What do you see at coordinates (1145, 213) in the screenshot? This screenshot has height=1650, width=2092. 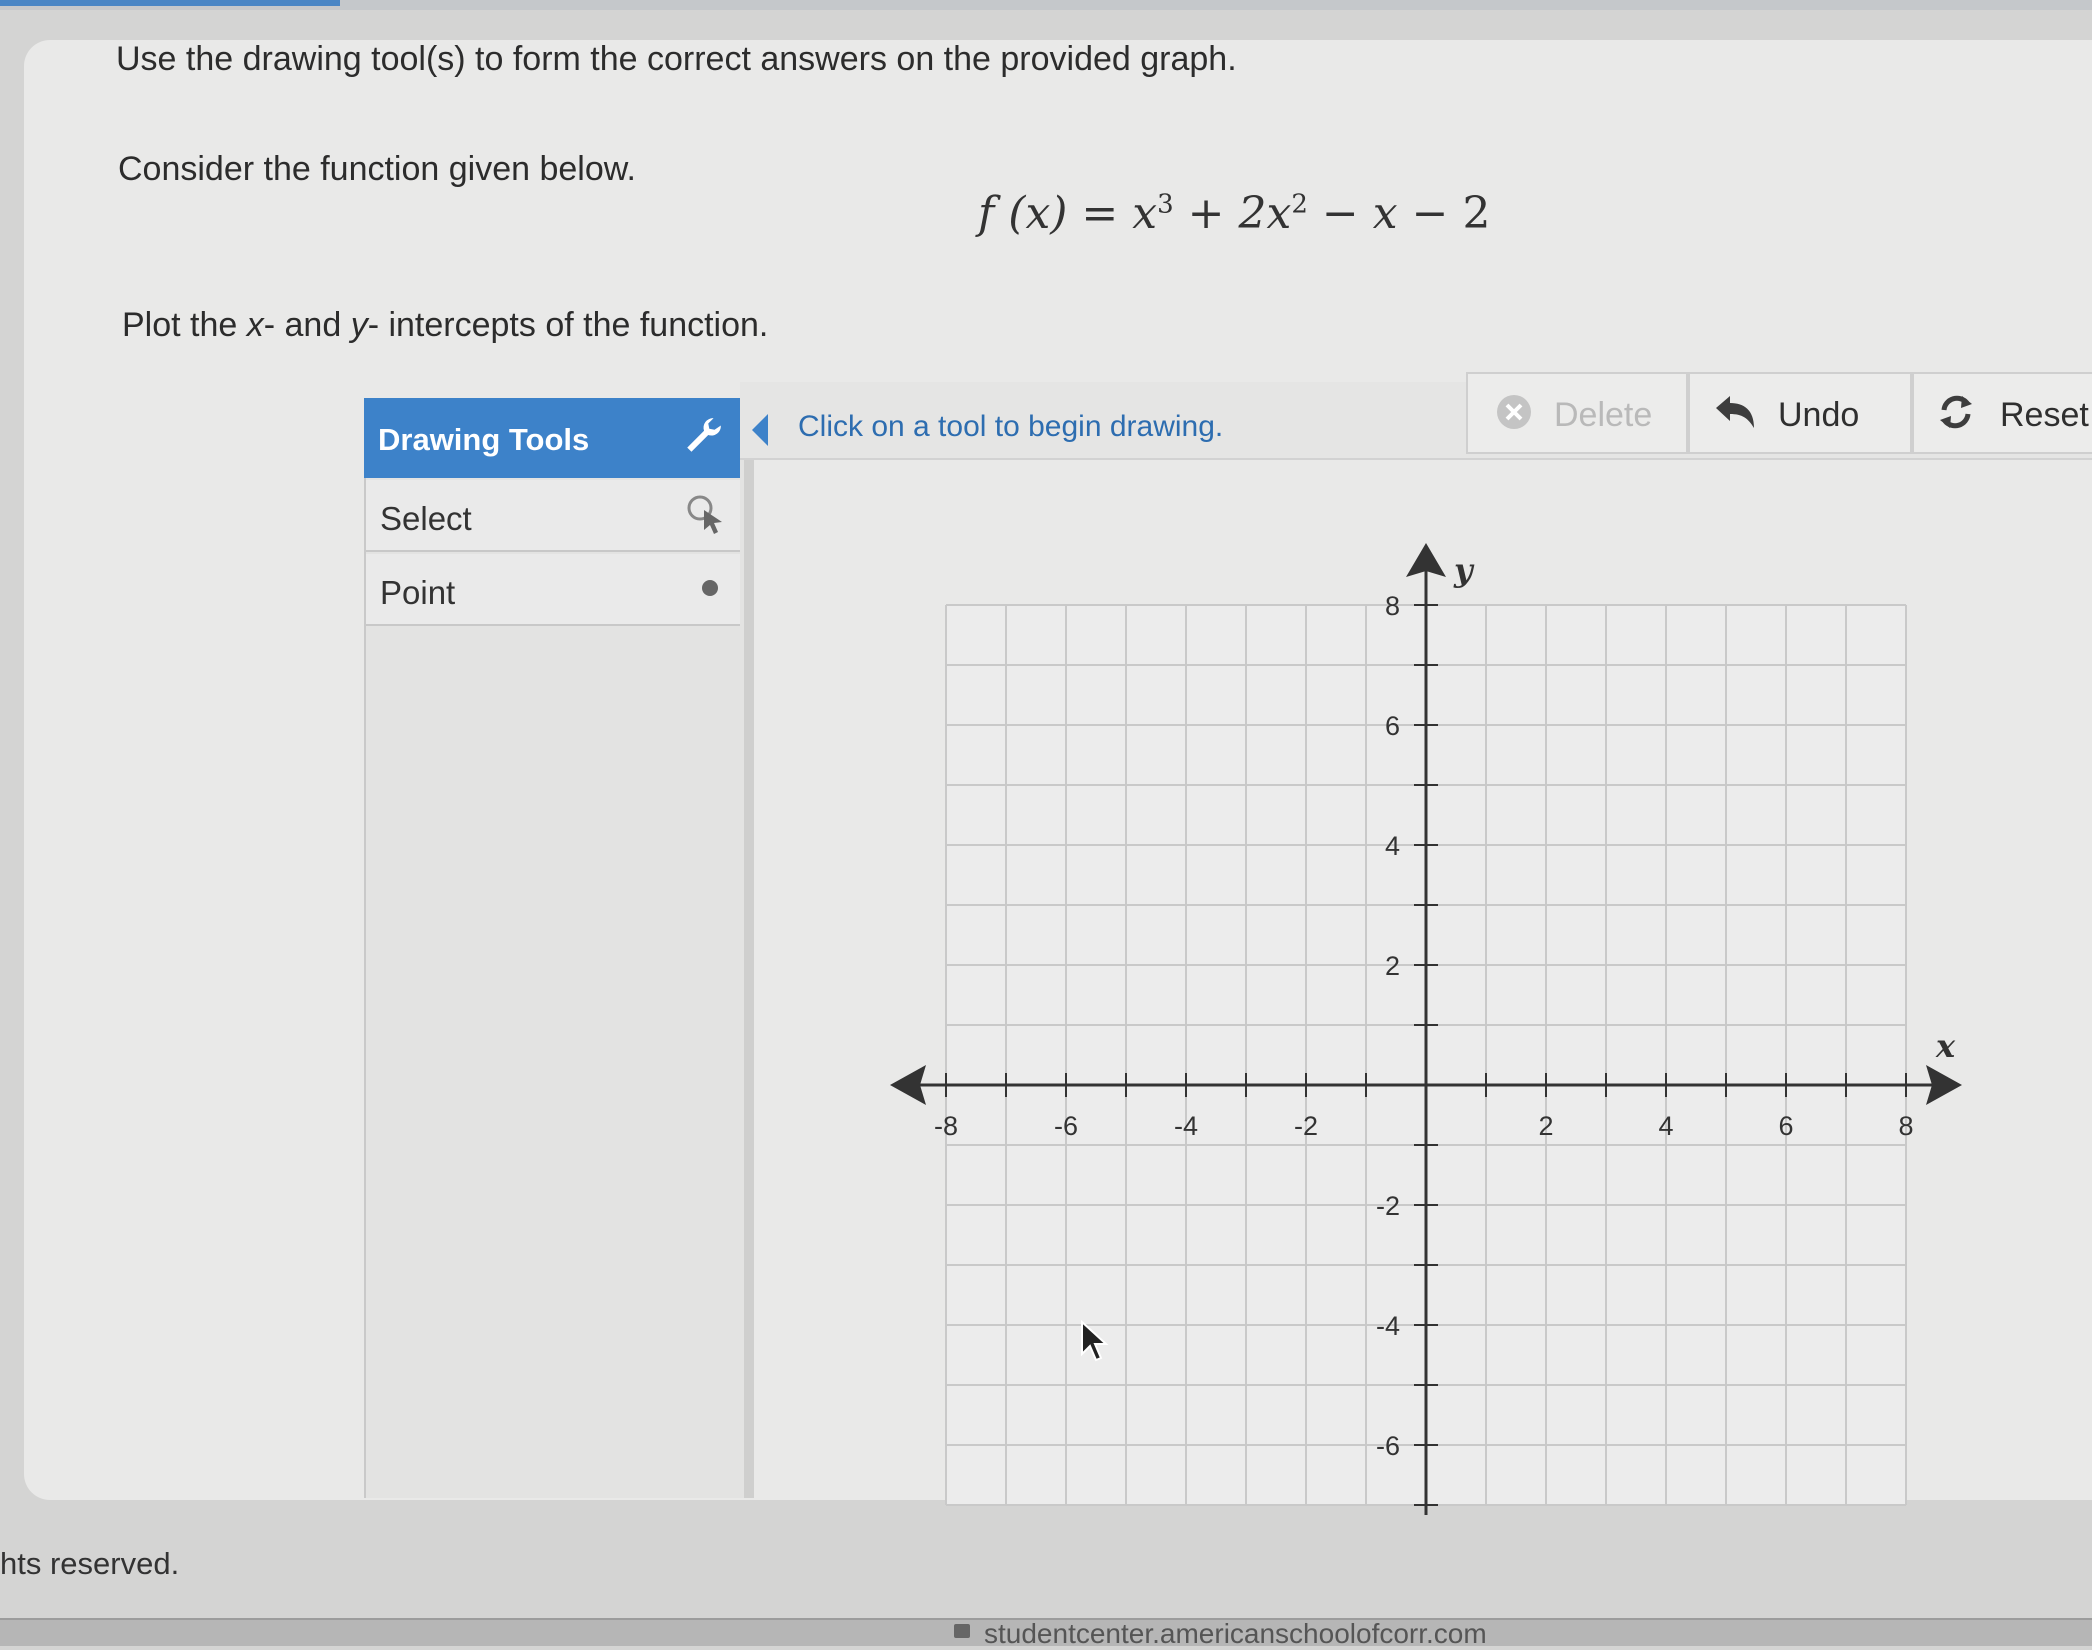 I see `formula-term-1: x` at bounding box center [1145, 213].